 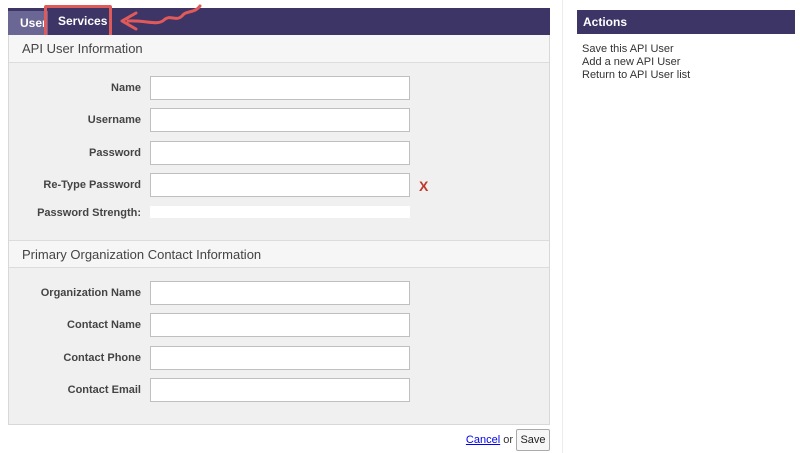 I want to click on retype-password-field, so click(x=280, y=185).